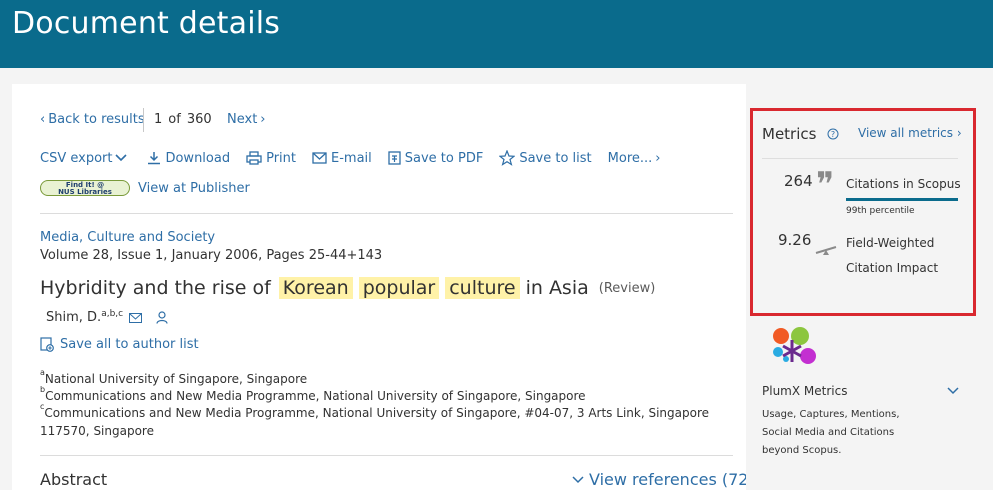  I want to click on save-list-label: Save to list, so click(555, 158).